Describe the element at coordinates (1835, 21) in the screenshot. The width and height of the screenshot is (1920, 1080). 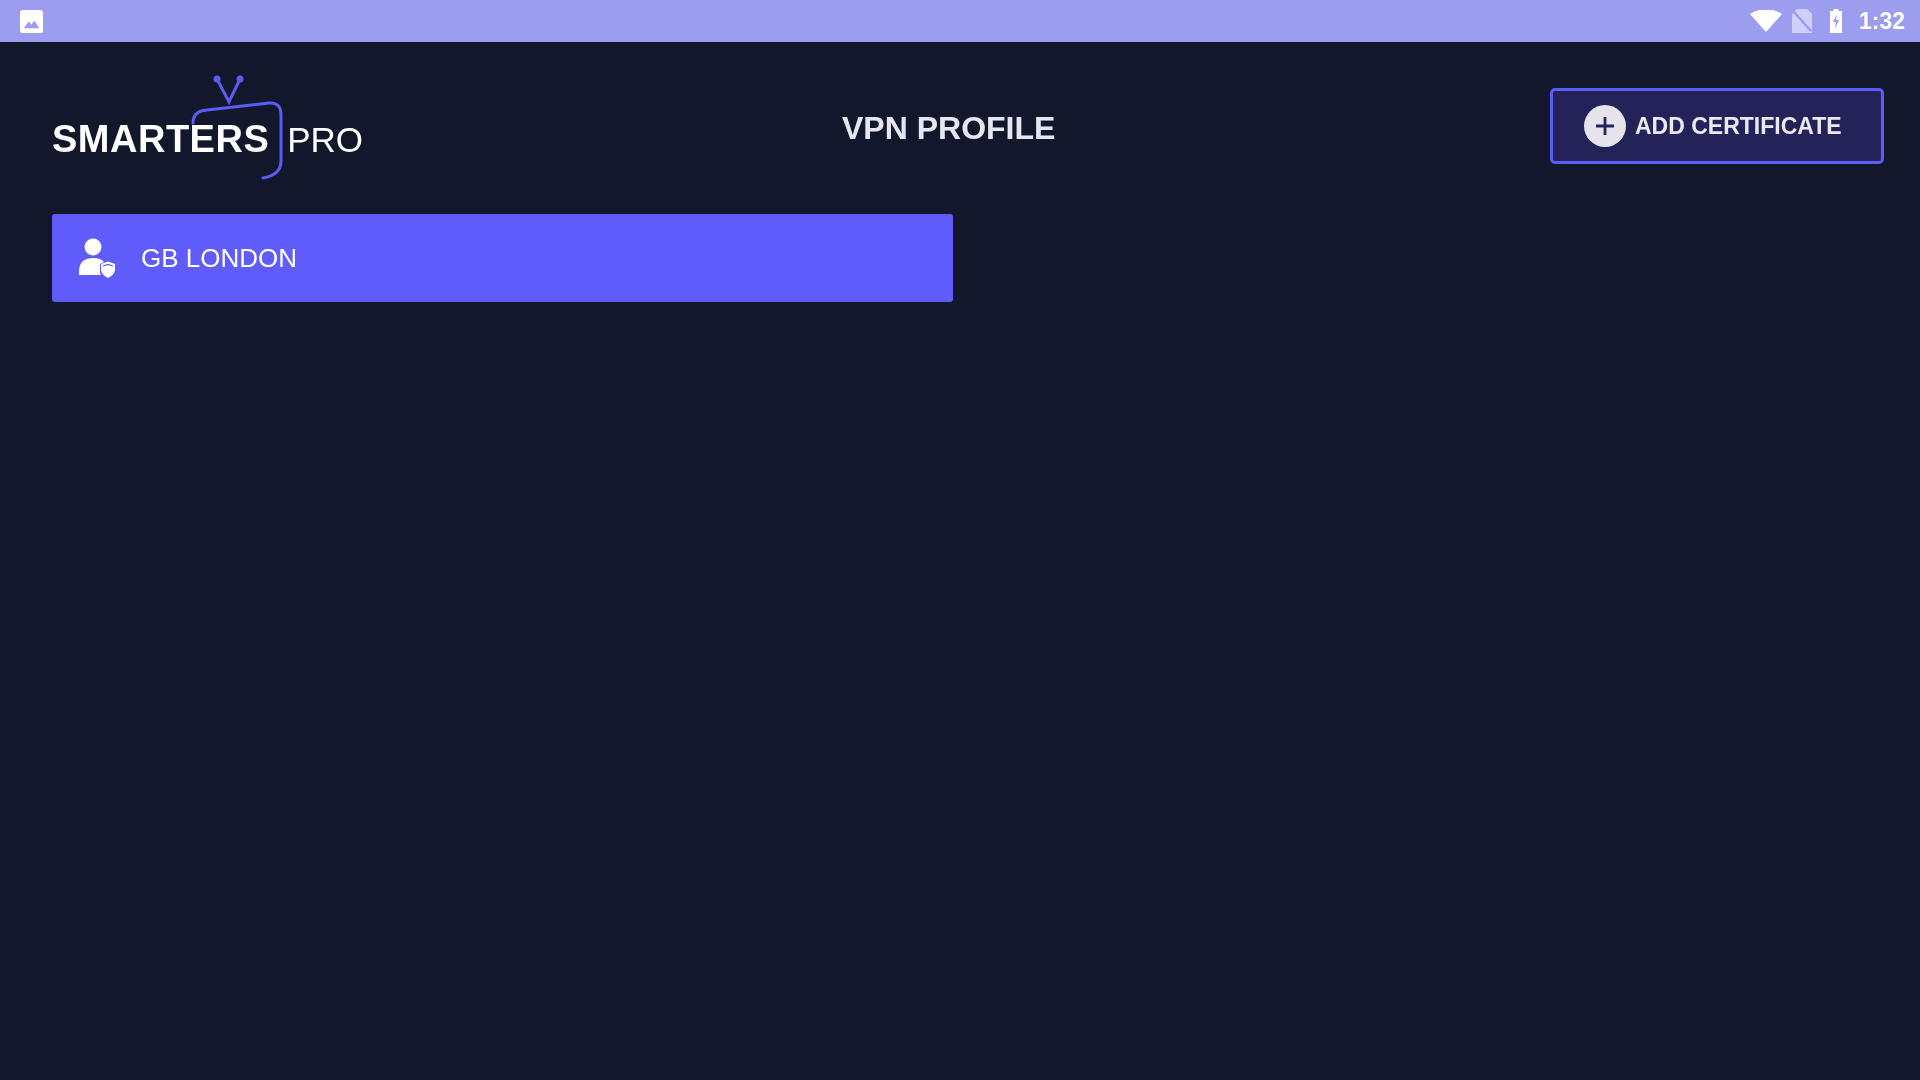
I see `battery-charging-icon` at that location.